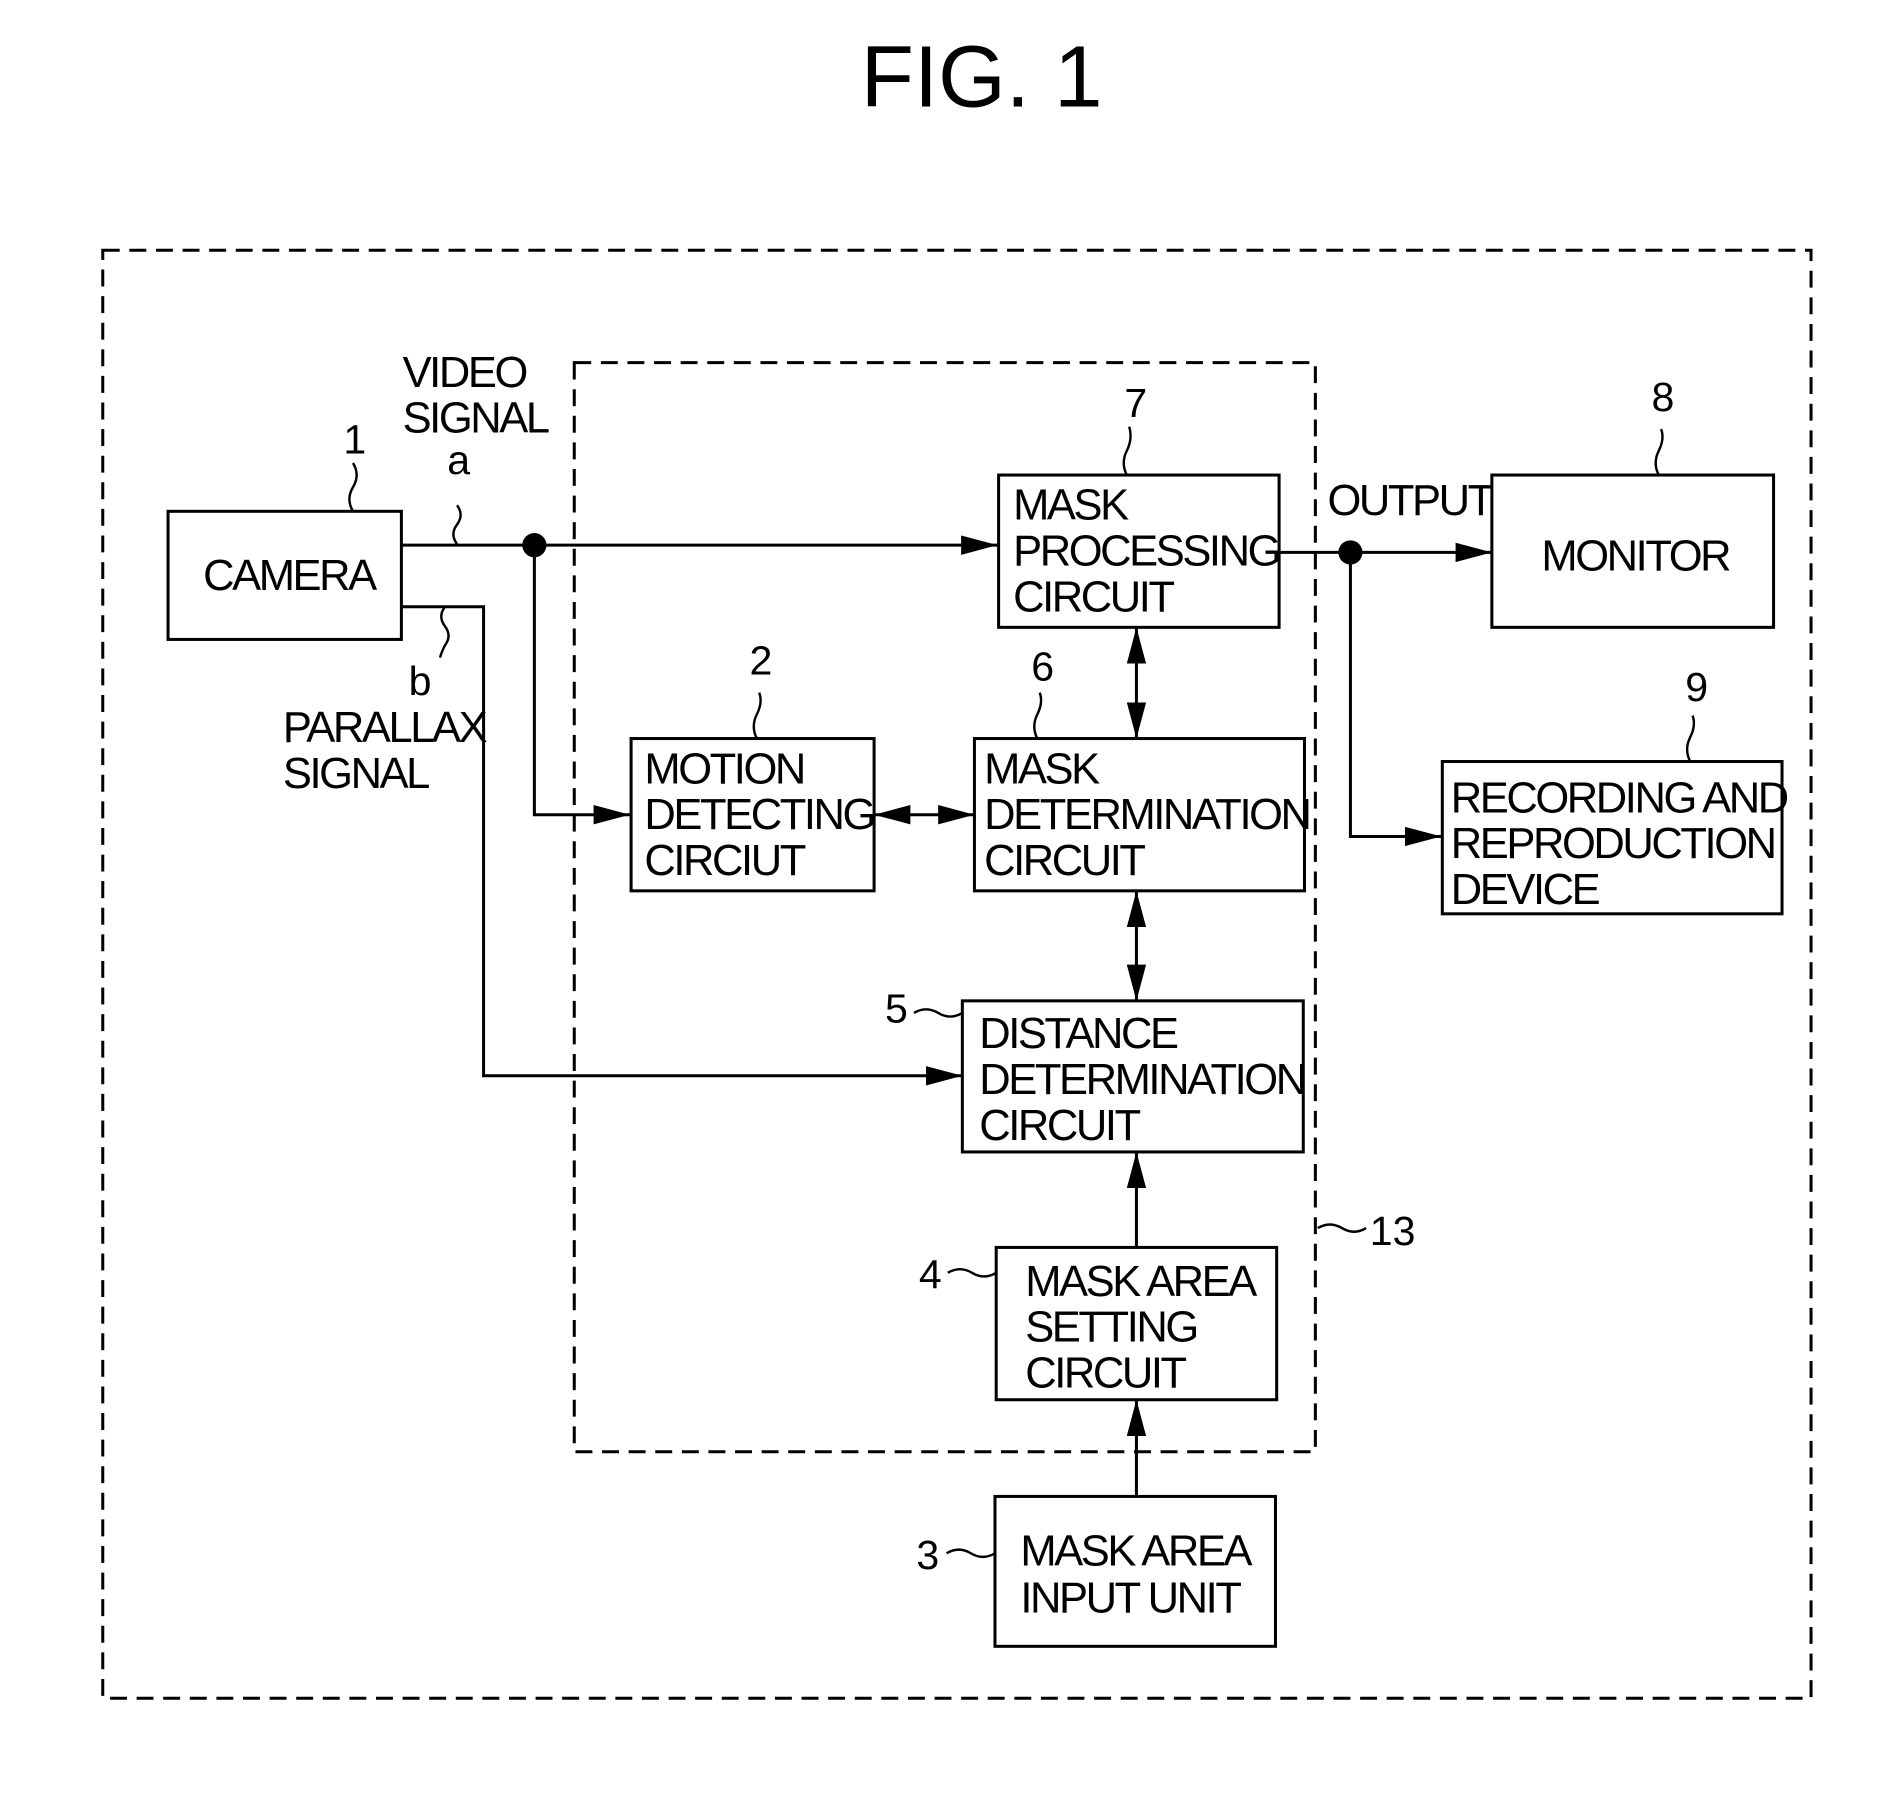  I want to click on ref-3: 3, so click(927, 1555).